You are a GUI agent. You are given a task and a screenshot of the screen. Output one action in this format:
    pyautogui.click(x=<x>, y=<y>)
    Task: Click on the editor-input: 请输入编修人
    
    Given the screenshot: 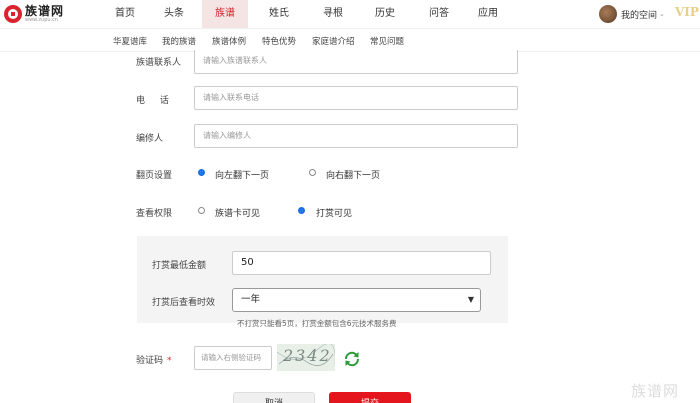 What is the action you would take?
    pyautogui.click(x=356, y=136)
    